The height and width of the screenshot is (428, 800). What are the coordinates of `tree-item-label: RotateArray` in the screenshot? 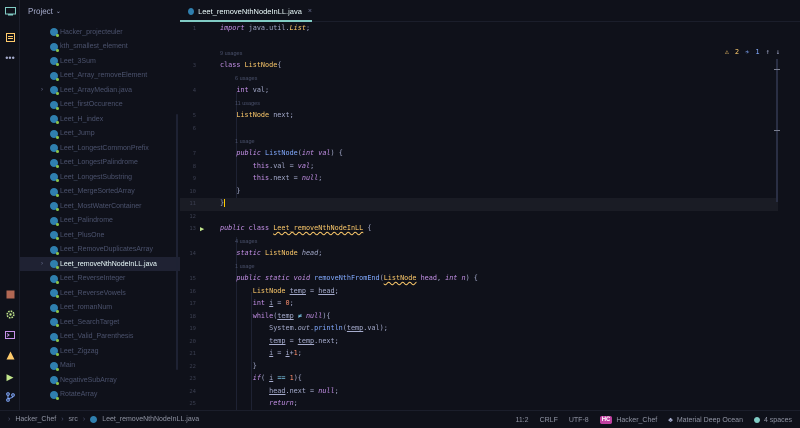 It's located at (79, 394).